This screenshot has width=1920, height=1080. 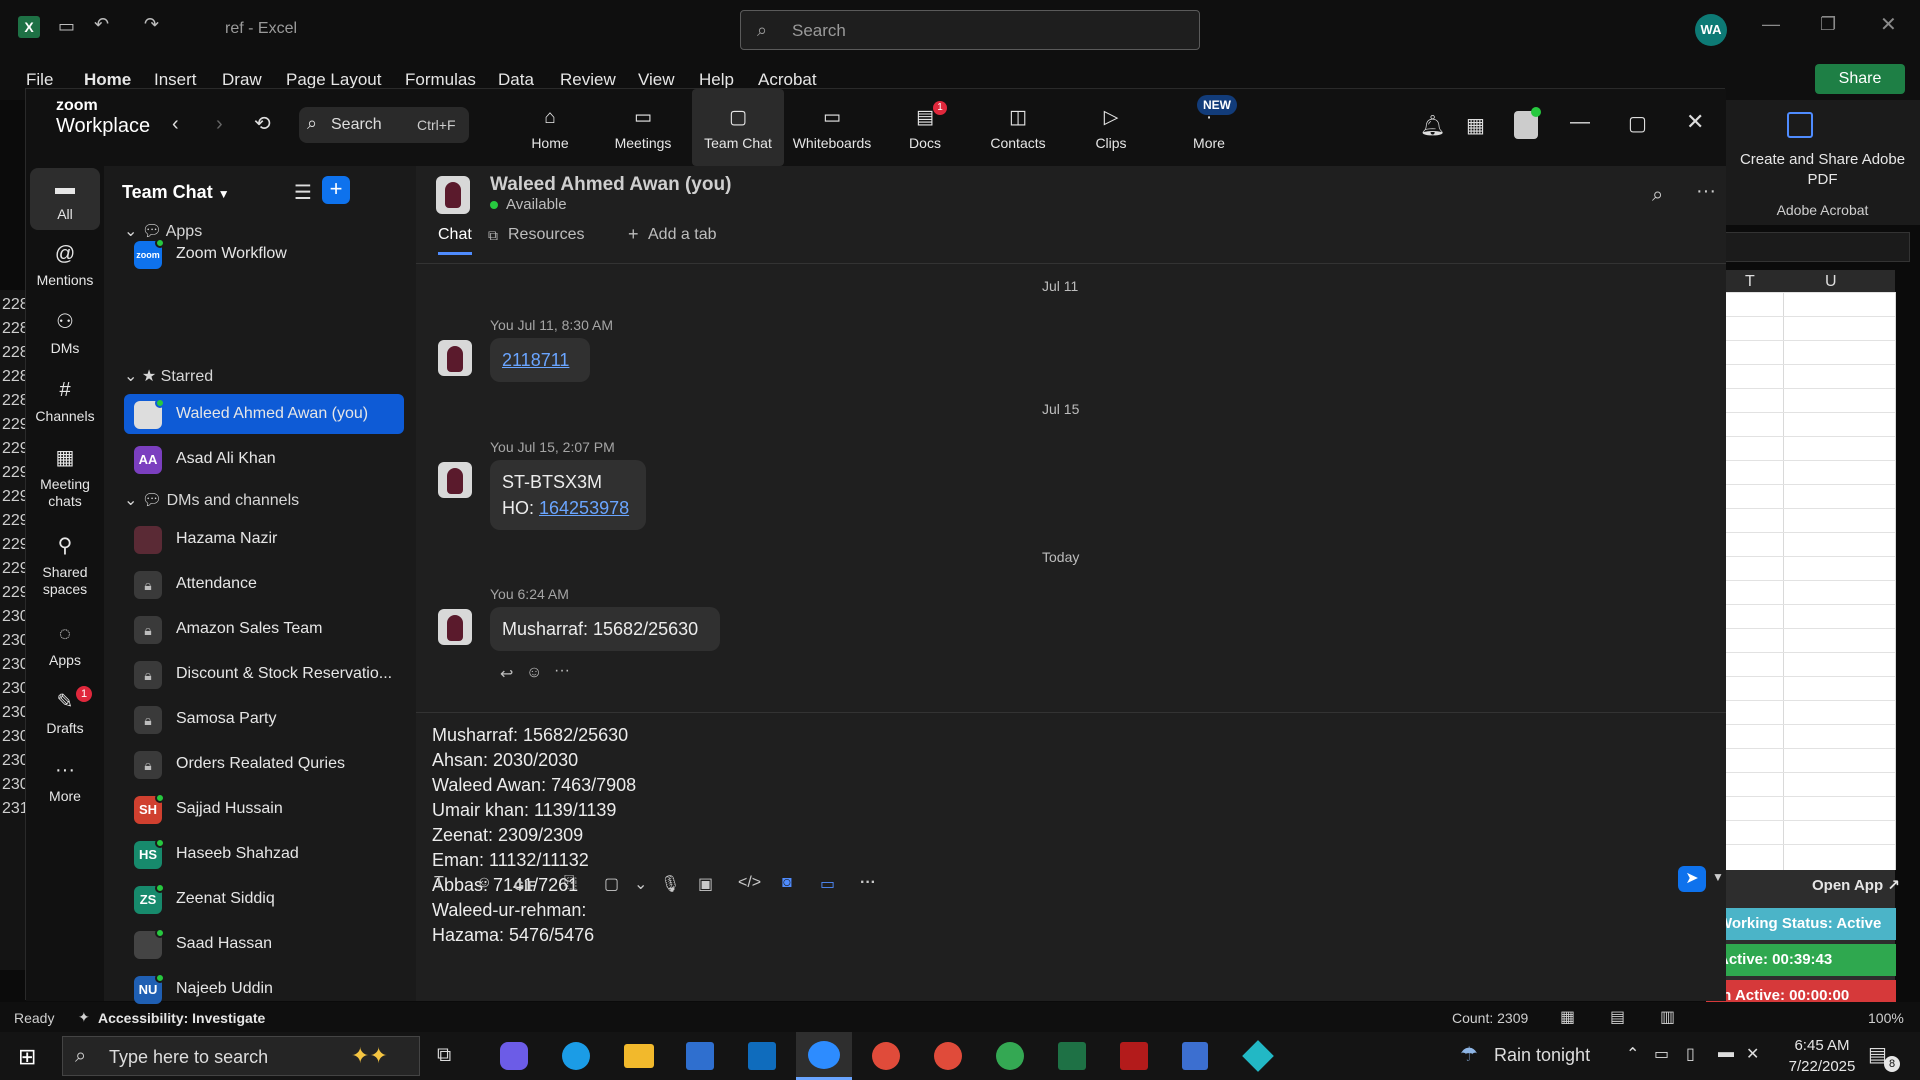 I want to click on nav-clips: ▷ Clips, so click(x=1111, y=127).